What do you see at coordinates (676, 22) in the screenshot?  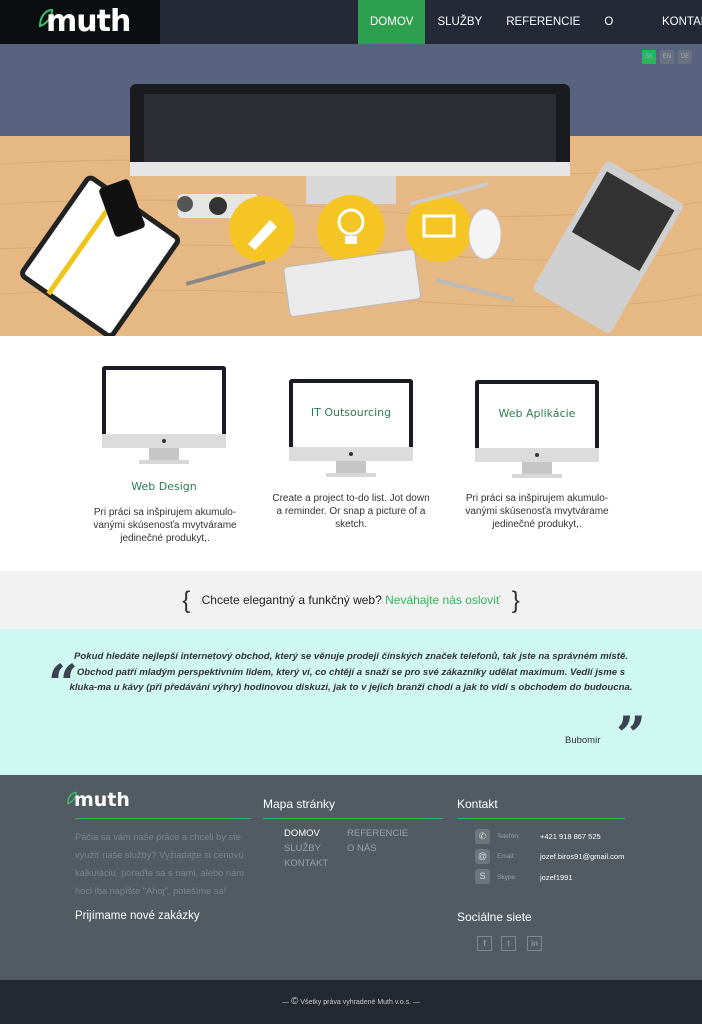 I see `nav-item-kontakt: KONTAKT` at bounding box center [676, 22].